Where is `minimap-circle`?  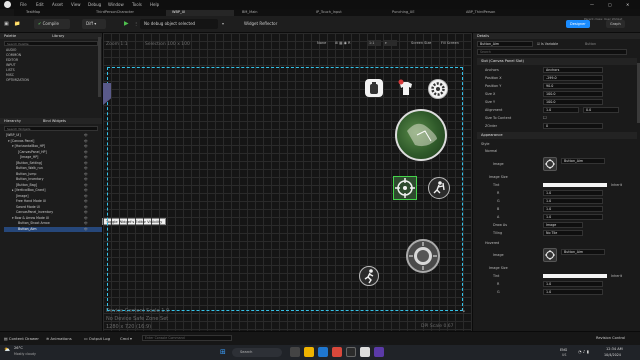
minimap-circle is located at coordinates (421, 135).